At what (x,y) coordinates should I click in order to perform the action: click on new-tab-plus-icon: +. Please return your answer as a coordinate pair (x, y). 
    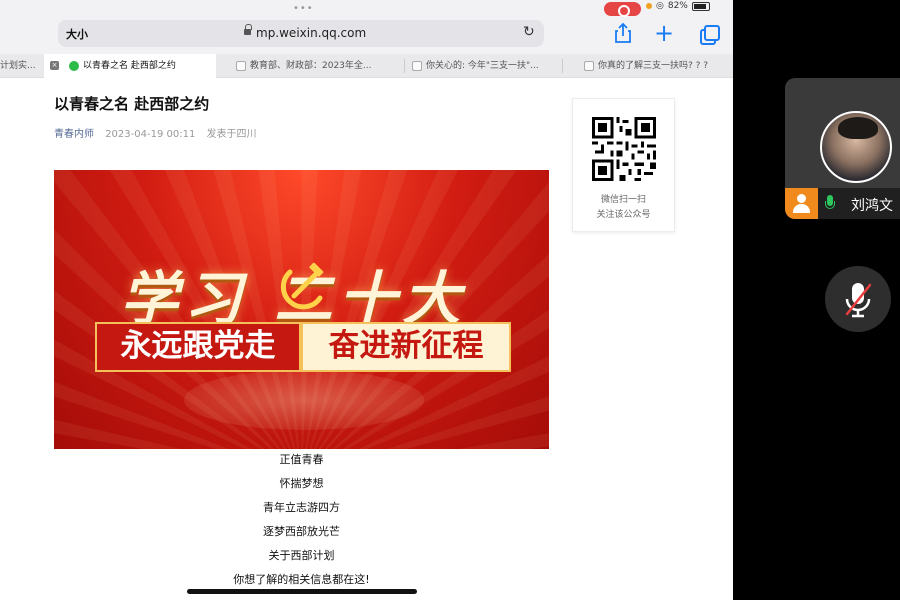
    Looking at the image, I should click on (664, 33).